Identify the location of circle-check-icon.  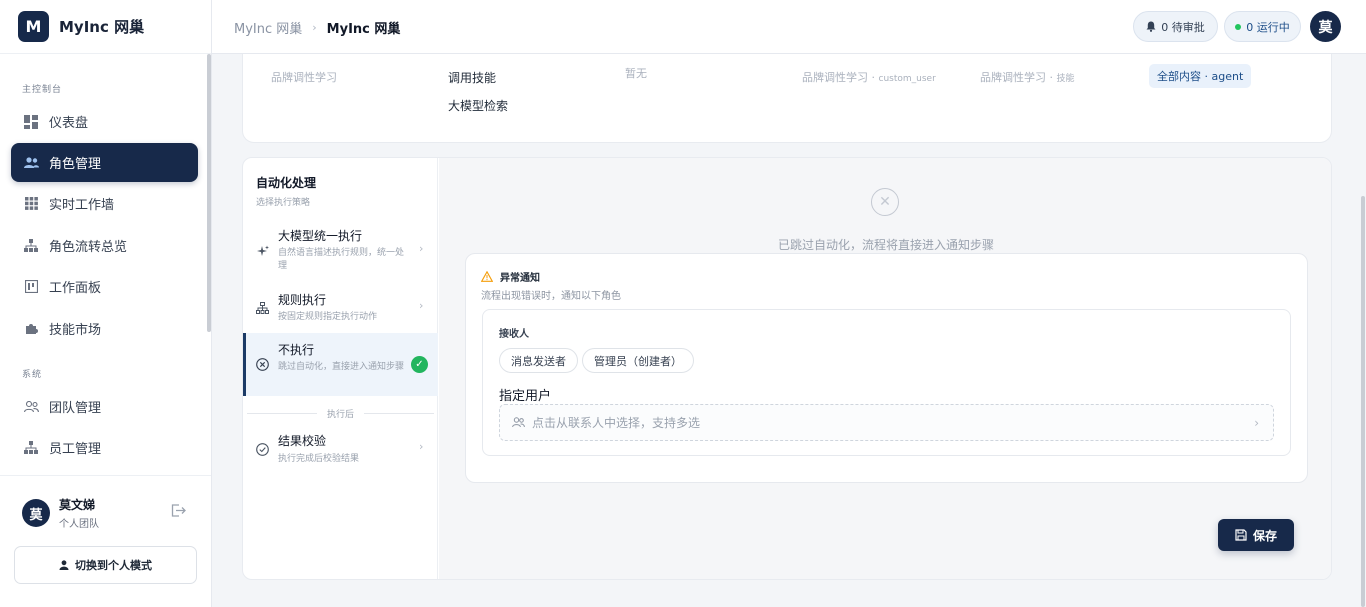
(262, 449).